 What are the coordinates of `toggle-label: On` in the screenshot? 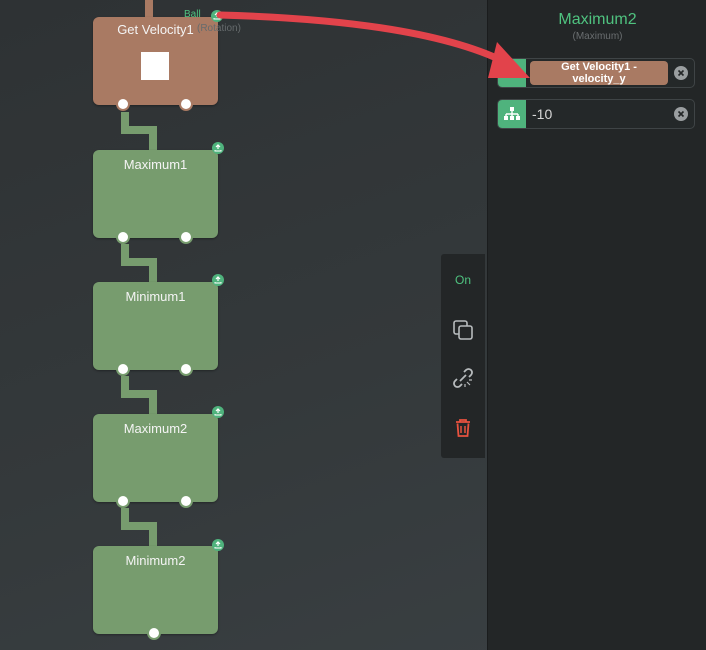 It's located at (462, 280).